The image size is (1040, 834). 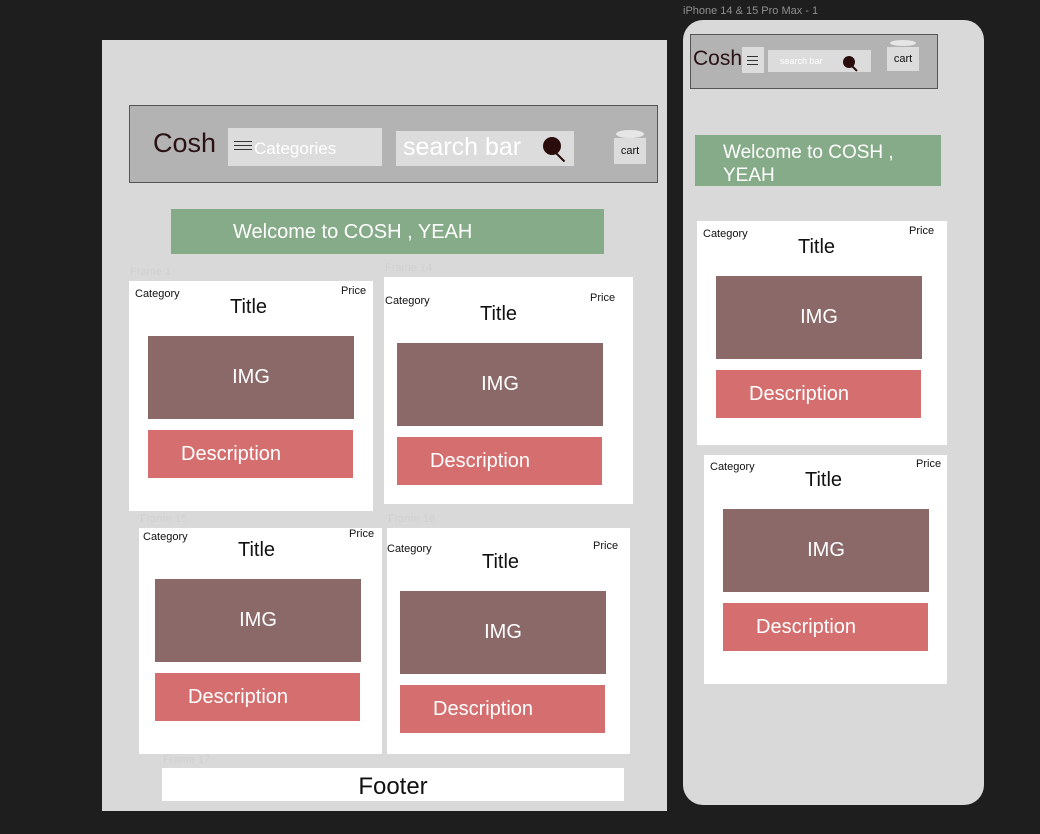 What do you see at coordinates (462, 147) in the screenshot?
I see `search-placeholder: search bar` at bounding box center [462, 147].